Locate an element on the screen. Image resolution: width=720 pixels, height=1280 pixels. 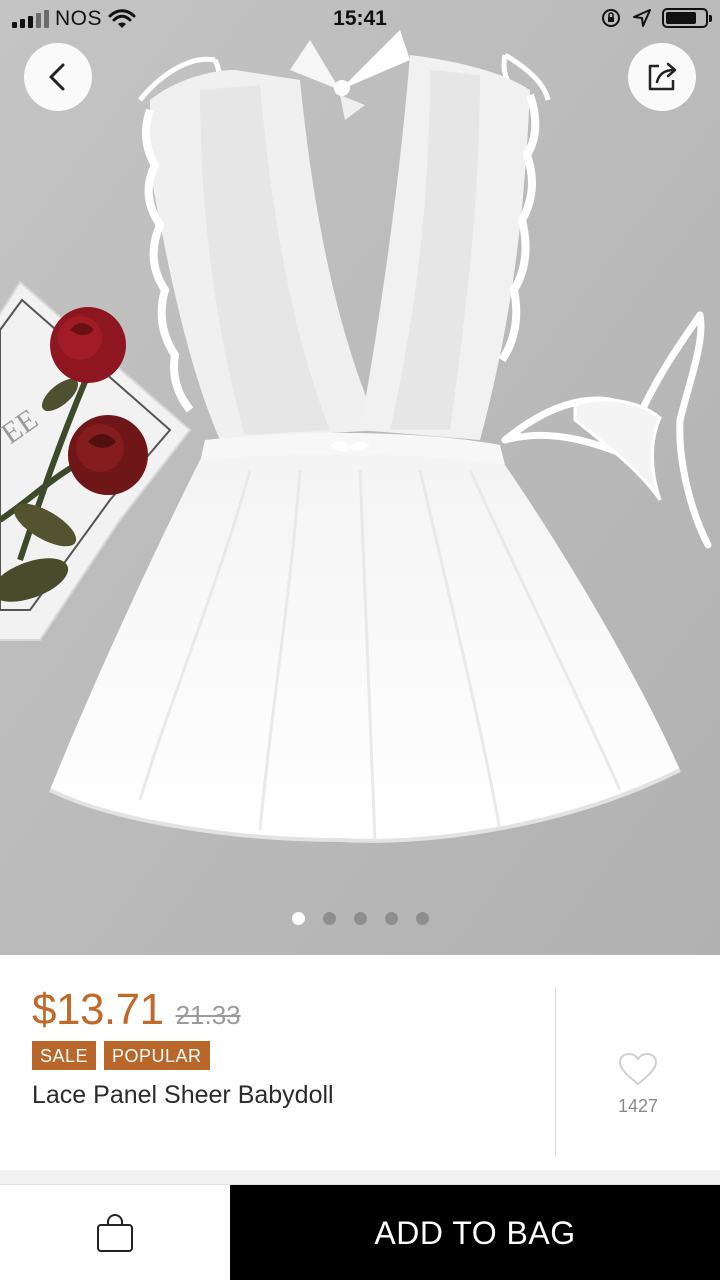
view-bag-button is located at coordinates (115, 1232).